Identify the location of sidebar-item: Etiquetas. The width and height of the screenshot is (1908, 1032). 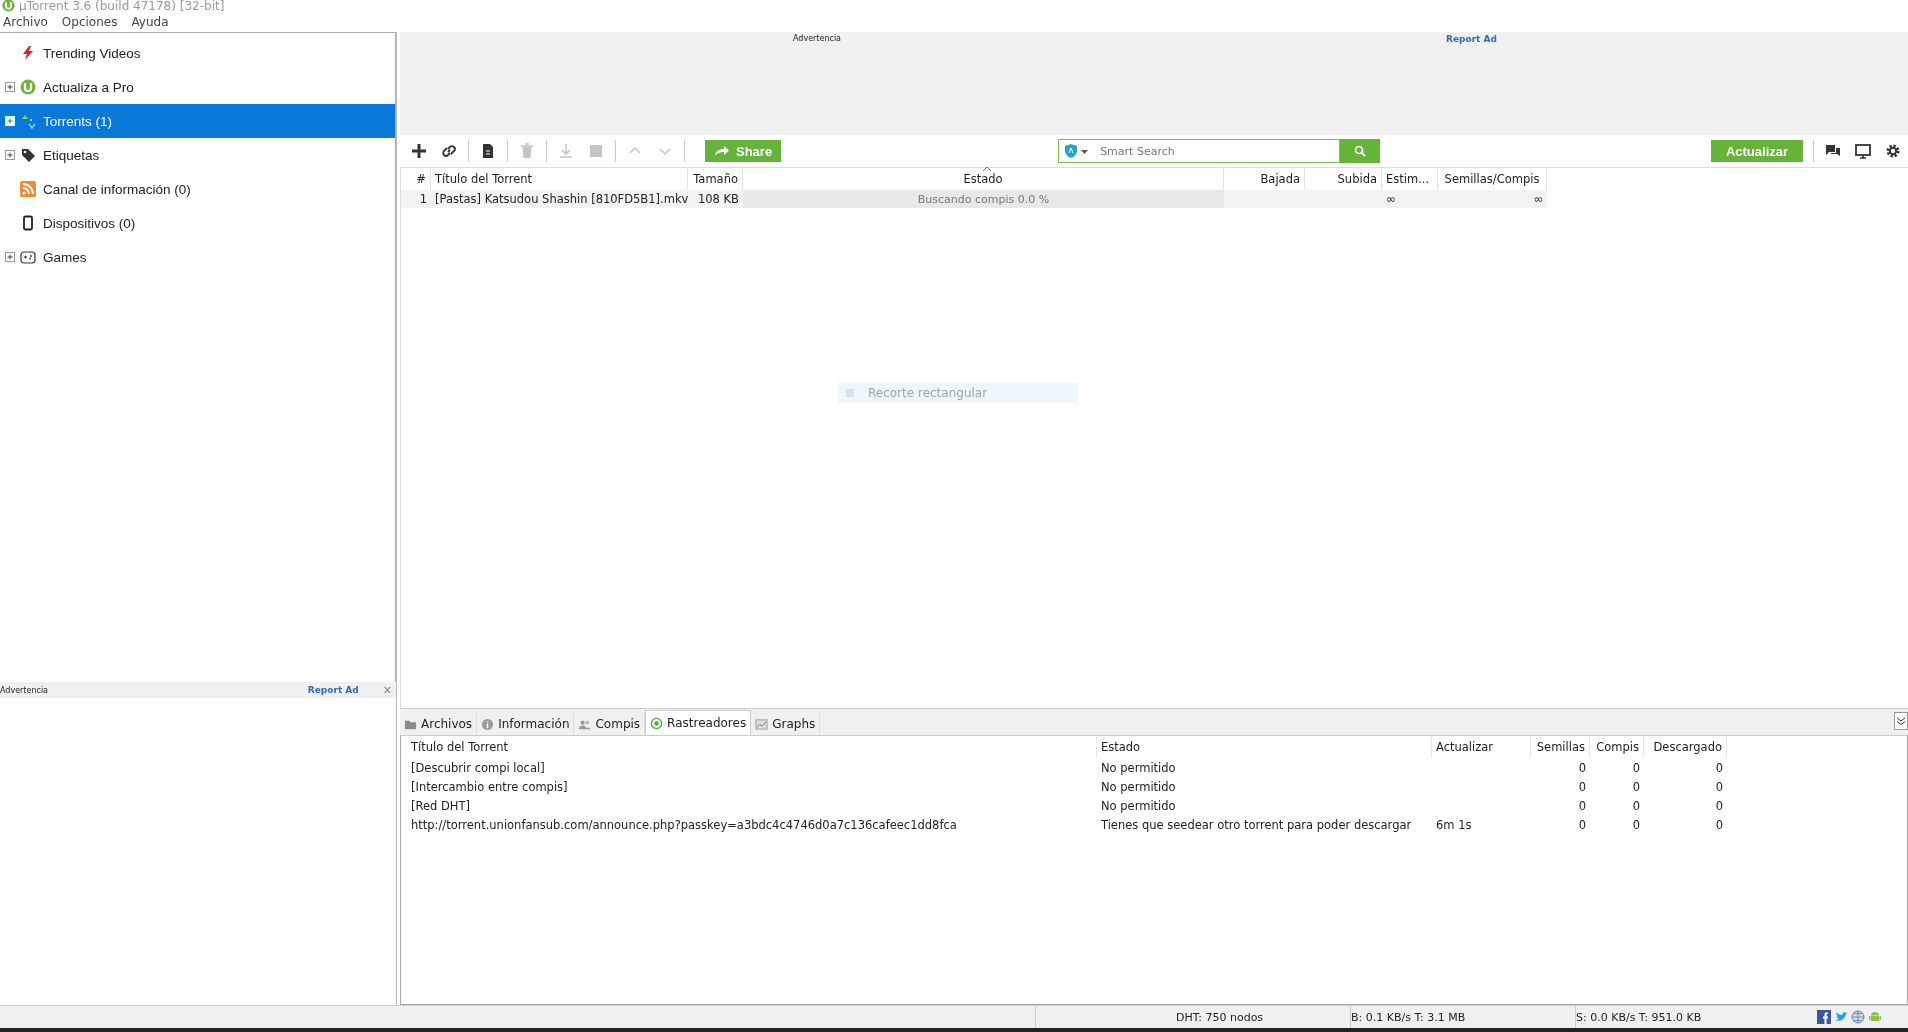
(197, 155).